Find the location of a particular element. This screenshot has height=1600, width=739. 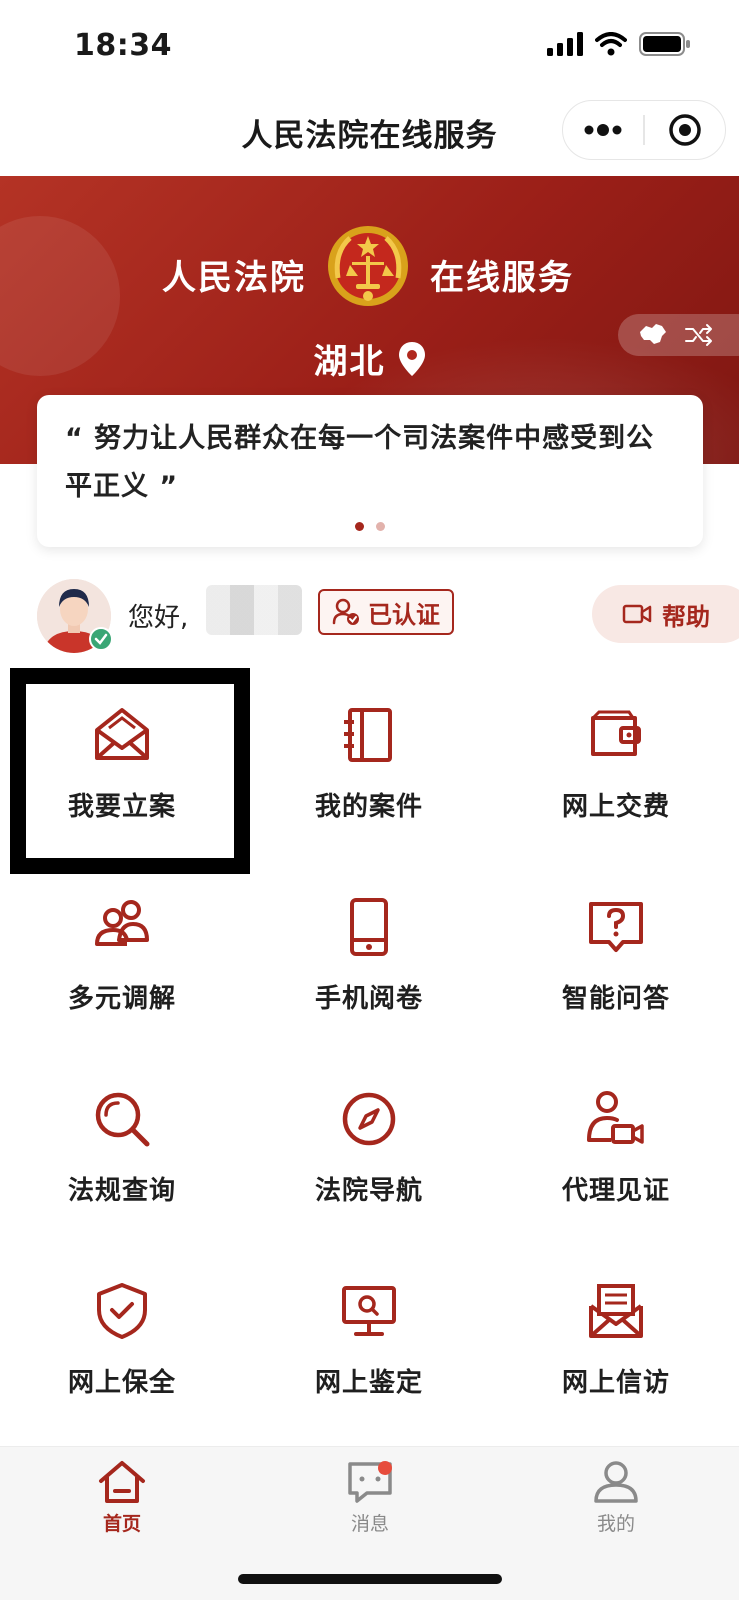

service-label: 多元调解 is located at coordinates (121, 999).